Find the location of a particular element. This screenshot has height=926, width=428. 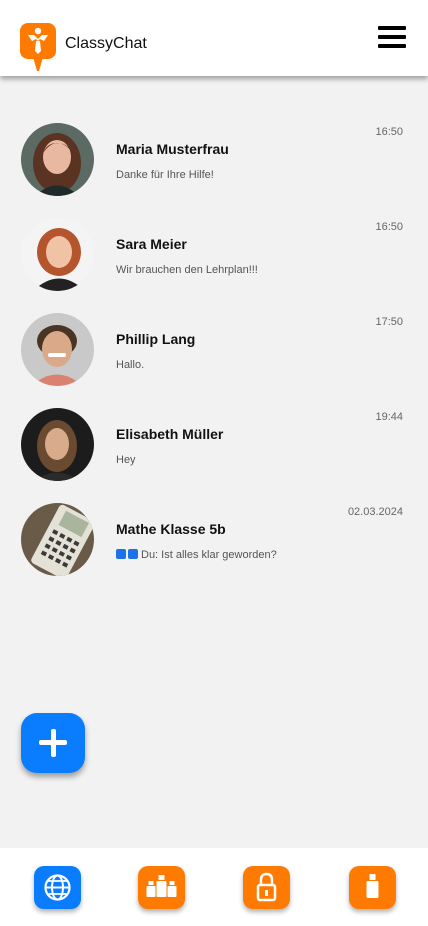

nav-groups-button is located at coordinates (161, 887).